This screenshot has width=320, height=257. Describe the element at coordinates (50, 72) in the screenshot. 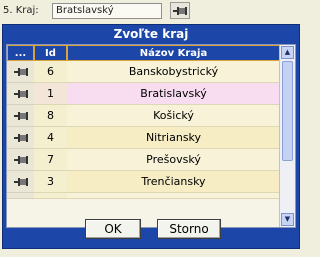

I see `row-id: 6` at that location.